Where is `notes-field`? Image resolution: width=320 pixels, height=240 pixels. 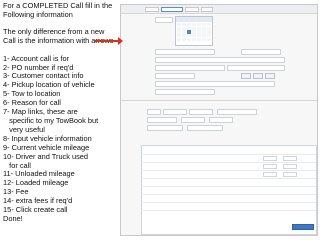 notes-field is located at coordinates (215, 84).